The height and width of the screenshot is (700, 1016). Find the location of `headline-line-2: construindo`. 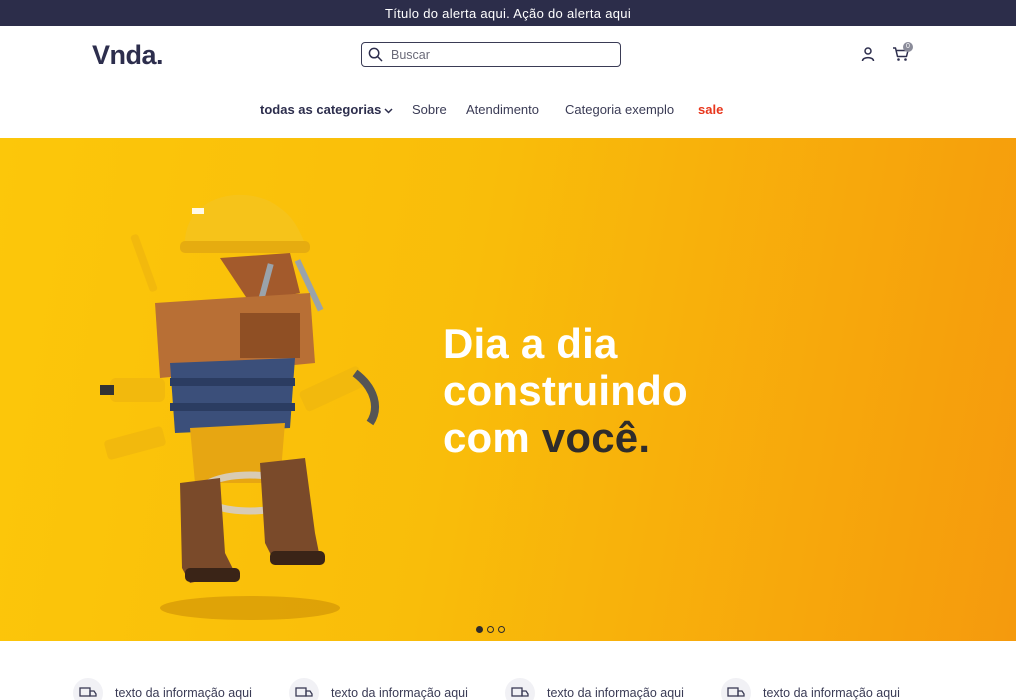

headline-line-2: construindo is located at coordinates (565, 390).